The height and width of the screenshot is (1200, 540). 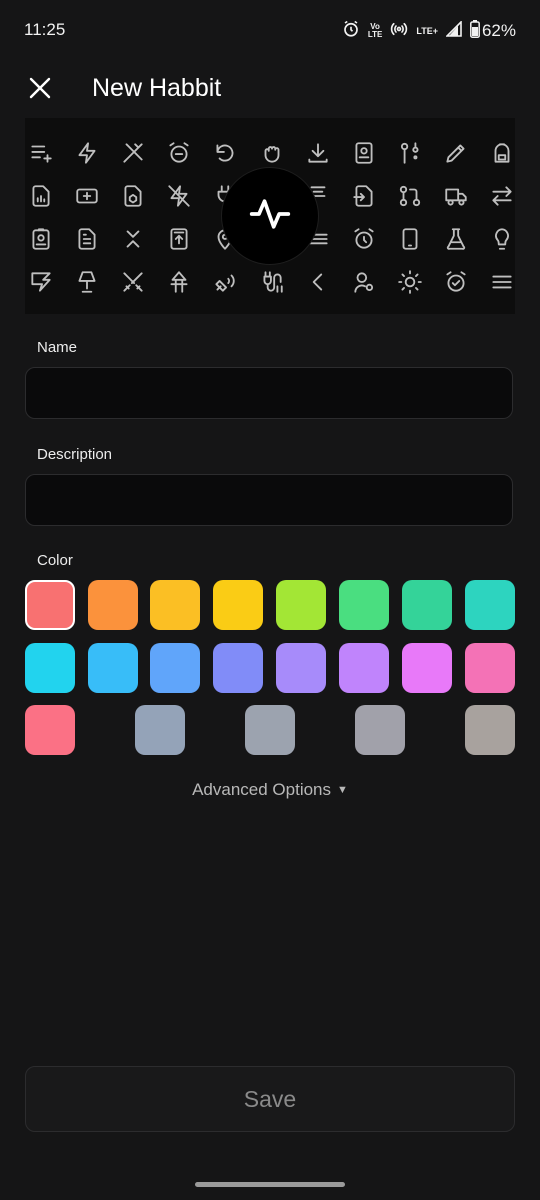 What do you see at coordinates (410, 282) in the screenshot?
I see `sun-icon` at bounding box center [410, 282].